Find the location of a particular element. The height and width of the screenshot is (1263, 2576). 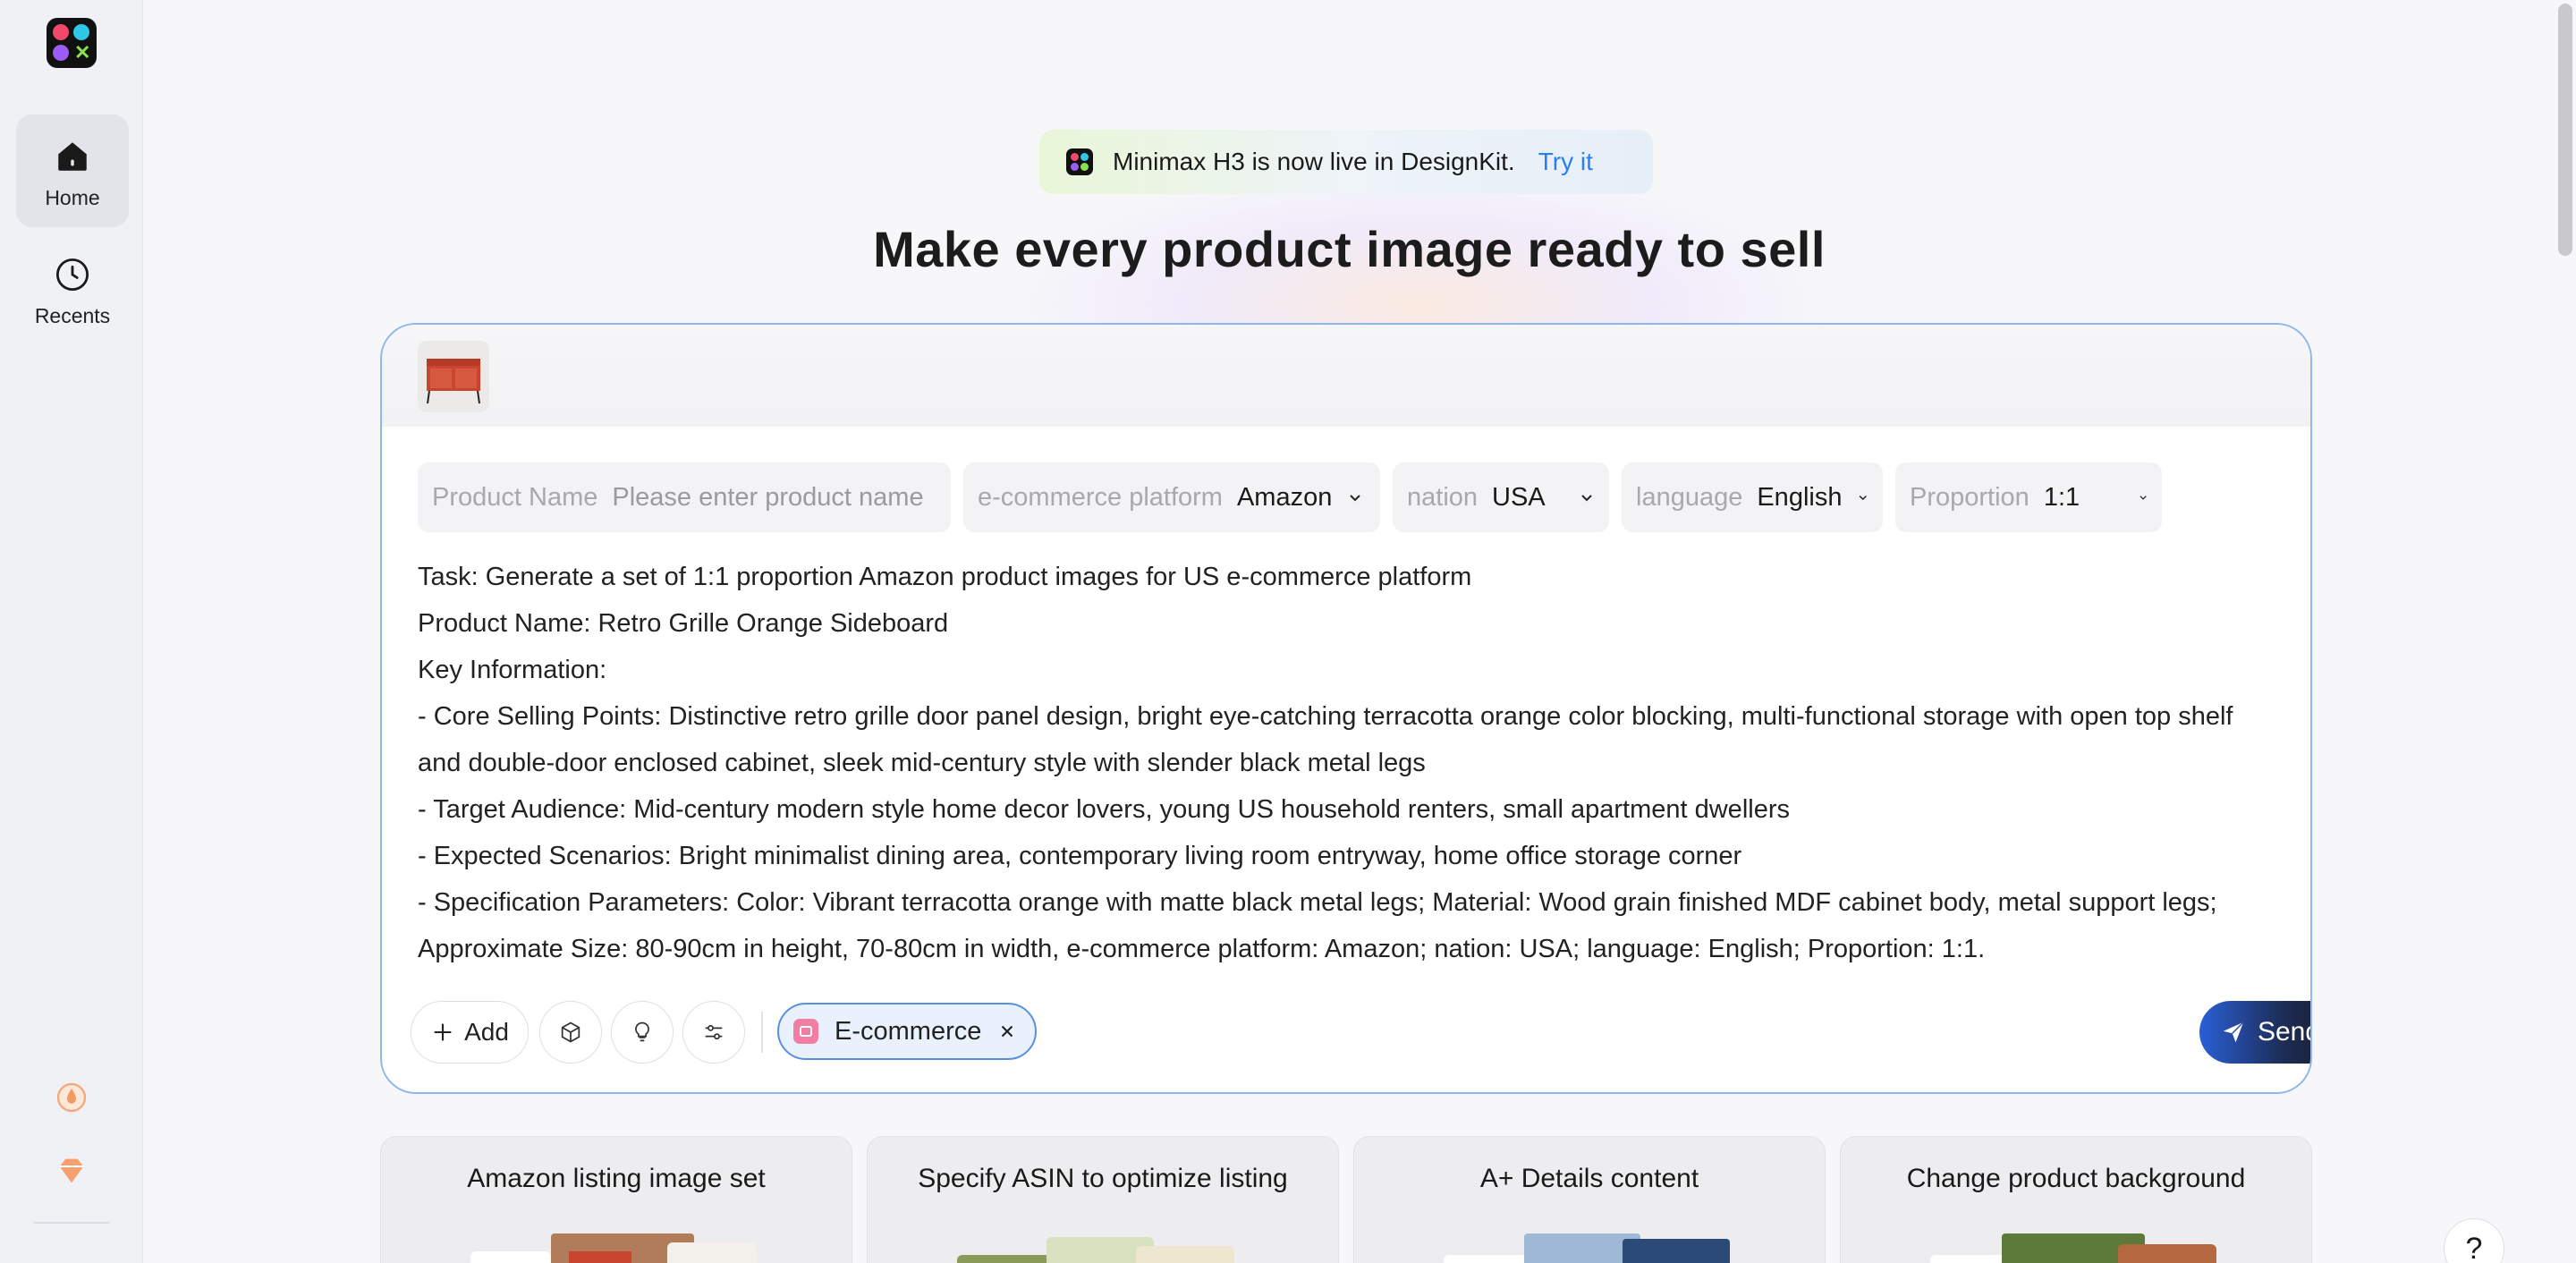

ecommerce-tag: E-commerce is located at coordinates (907, 1031).